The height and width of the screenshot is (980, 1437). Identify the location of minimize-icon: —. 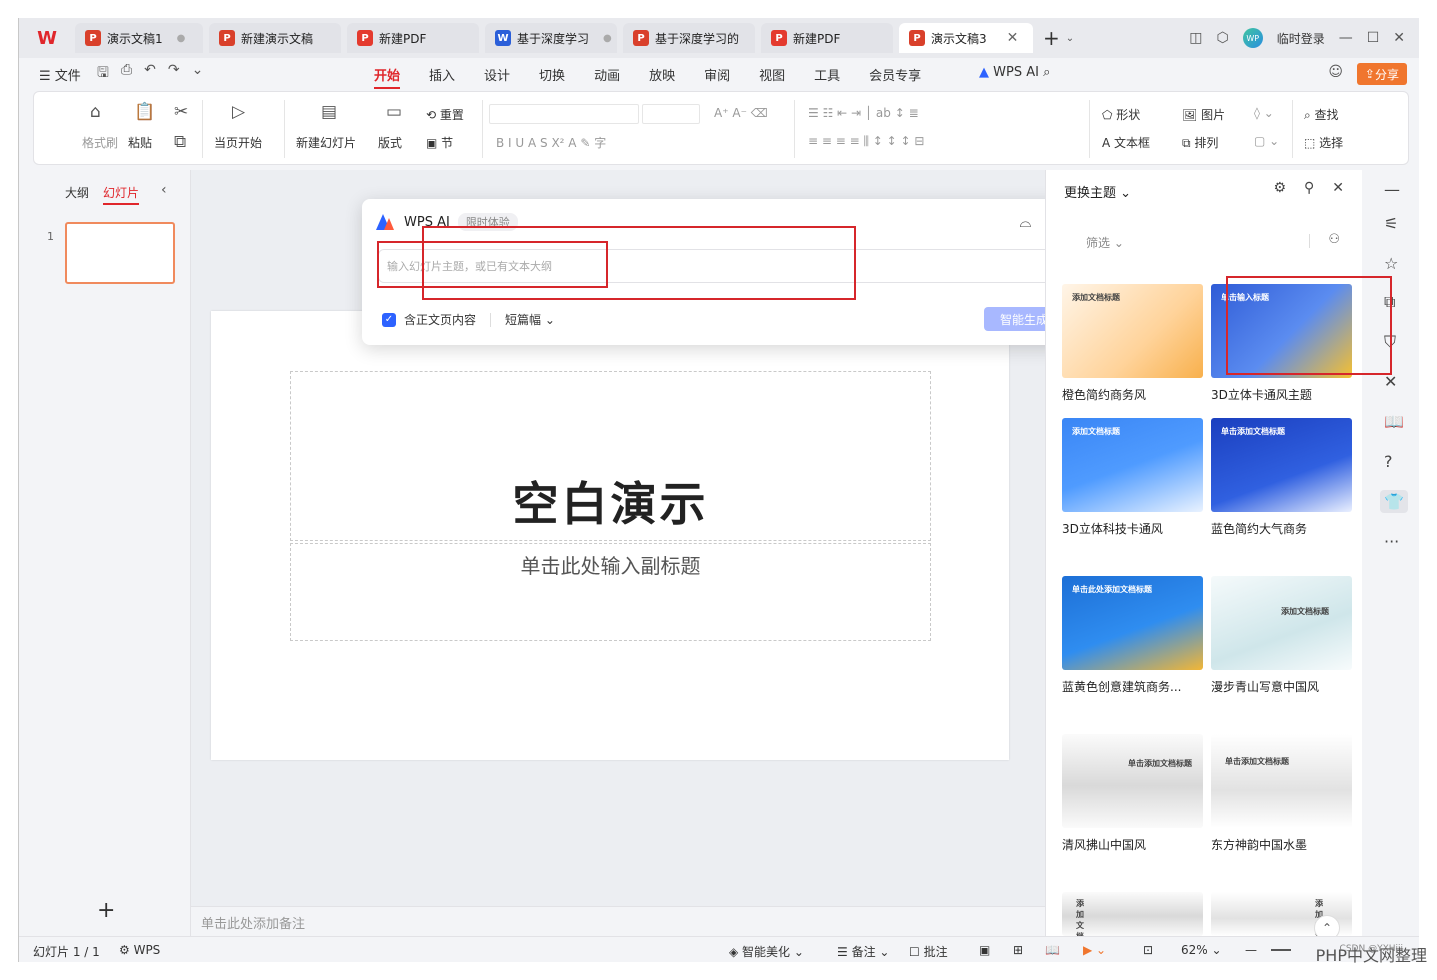
(1346, 38).